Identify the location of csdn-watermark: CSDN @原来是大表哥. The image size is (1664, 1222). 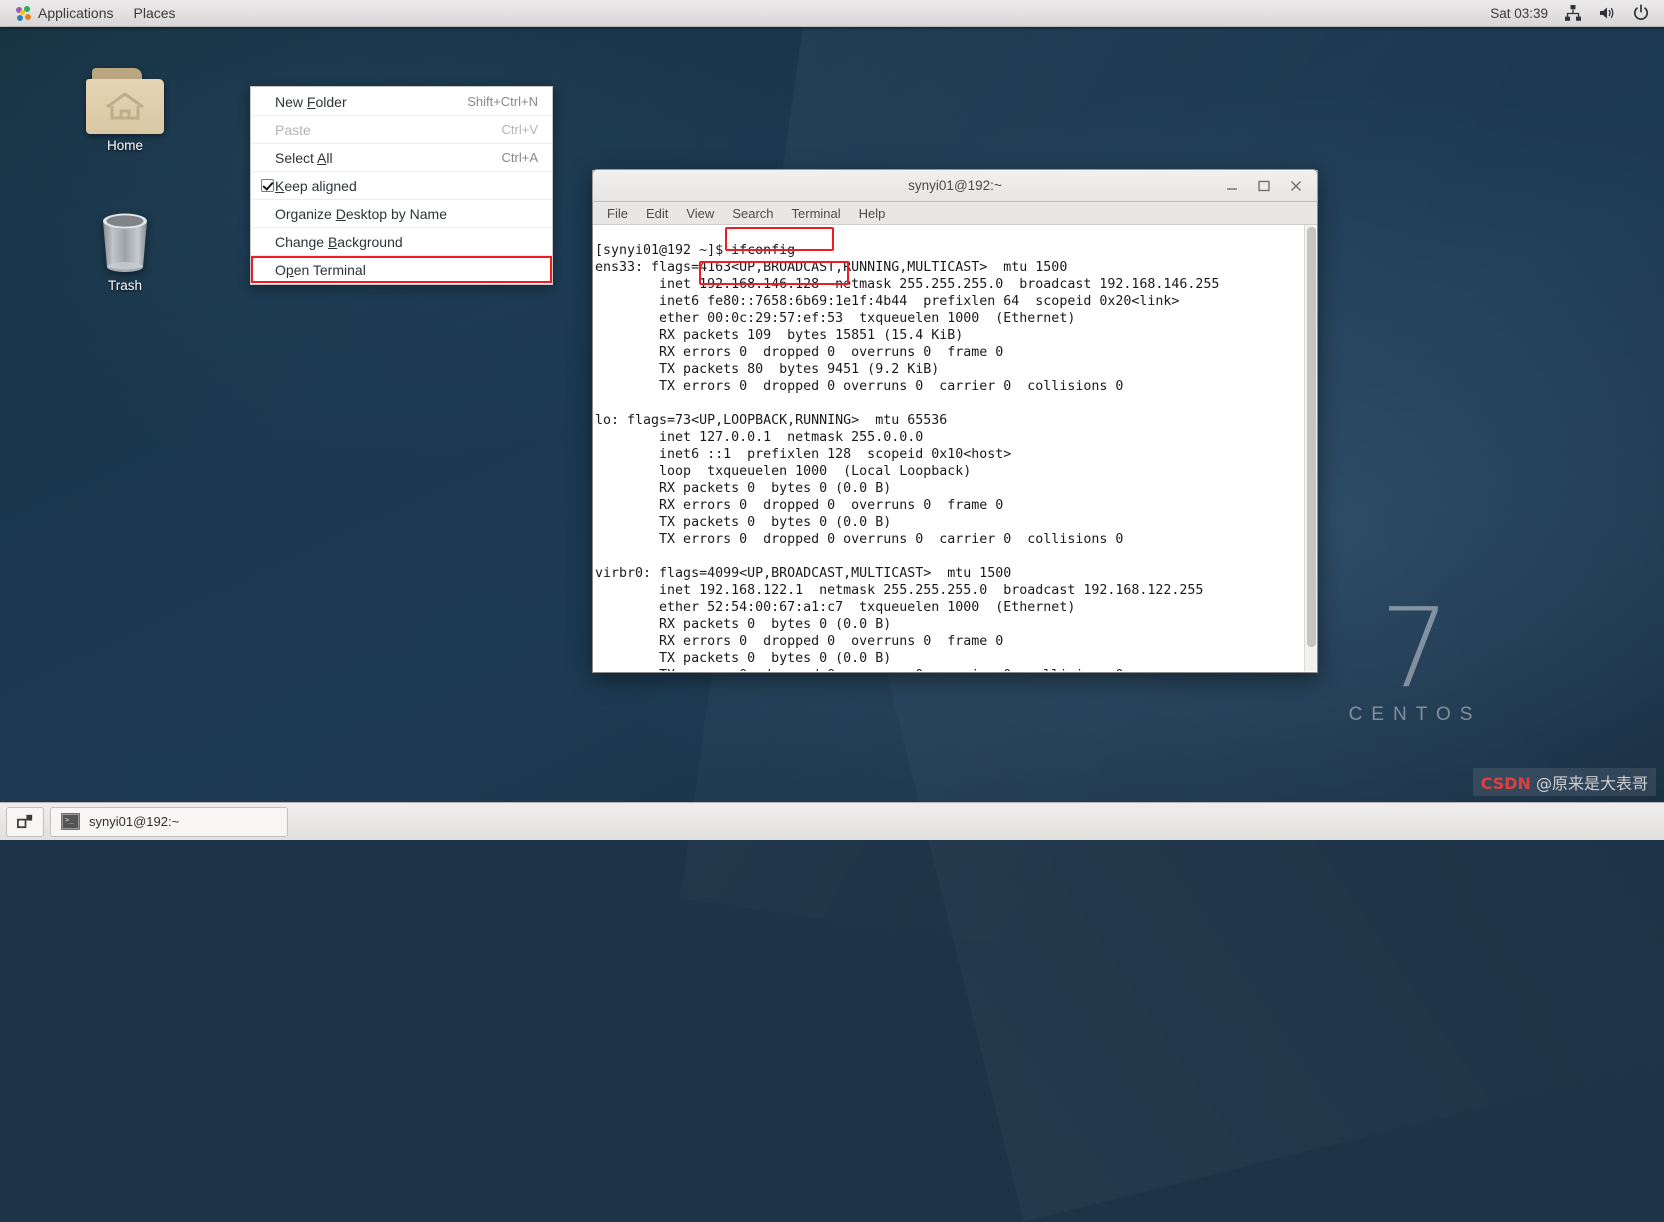
(1564, 782).